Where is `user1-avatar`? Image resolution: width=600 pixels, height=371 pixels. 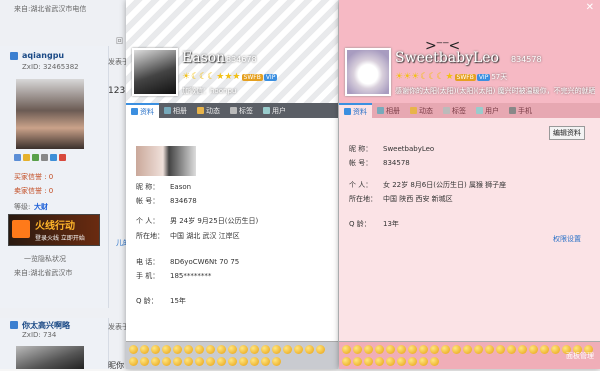
user1-avatar is located at coordinates (50, 114).